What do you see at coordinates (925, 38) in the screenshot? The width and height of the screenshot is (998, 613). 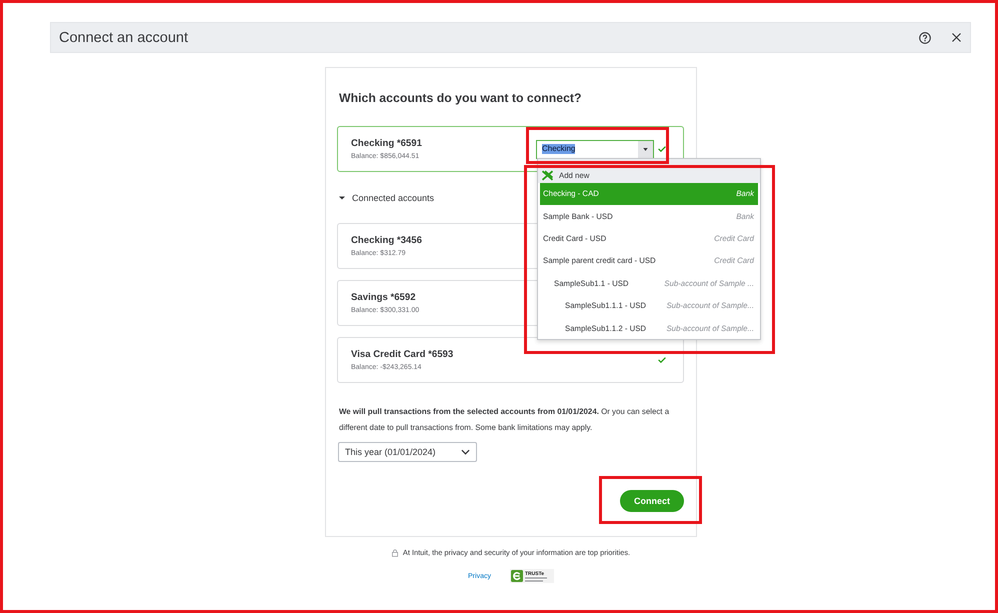 I see `help-icon` at bounding box center [925, 38].